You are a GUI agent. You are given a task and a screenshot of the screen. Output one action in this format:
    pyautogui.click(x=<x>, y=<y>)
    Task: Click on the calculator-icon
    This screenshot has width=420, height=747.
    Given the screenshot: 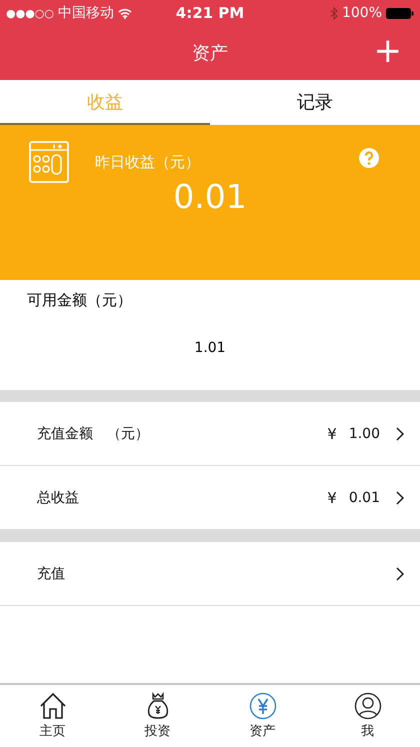 What is the action you would take?
    pyautogui.click(x=49, y=162)
    